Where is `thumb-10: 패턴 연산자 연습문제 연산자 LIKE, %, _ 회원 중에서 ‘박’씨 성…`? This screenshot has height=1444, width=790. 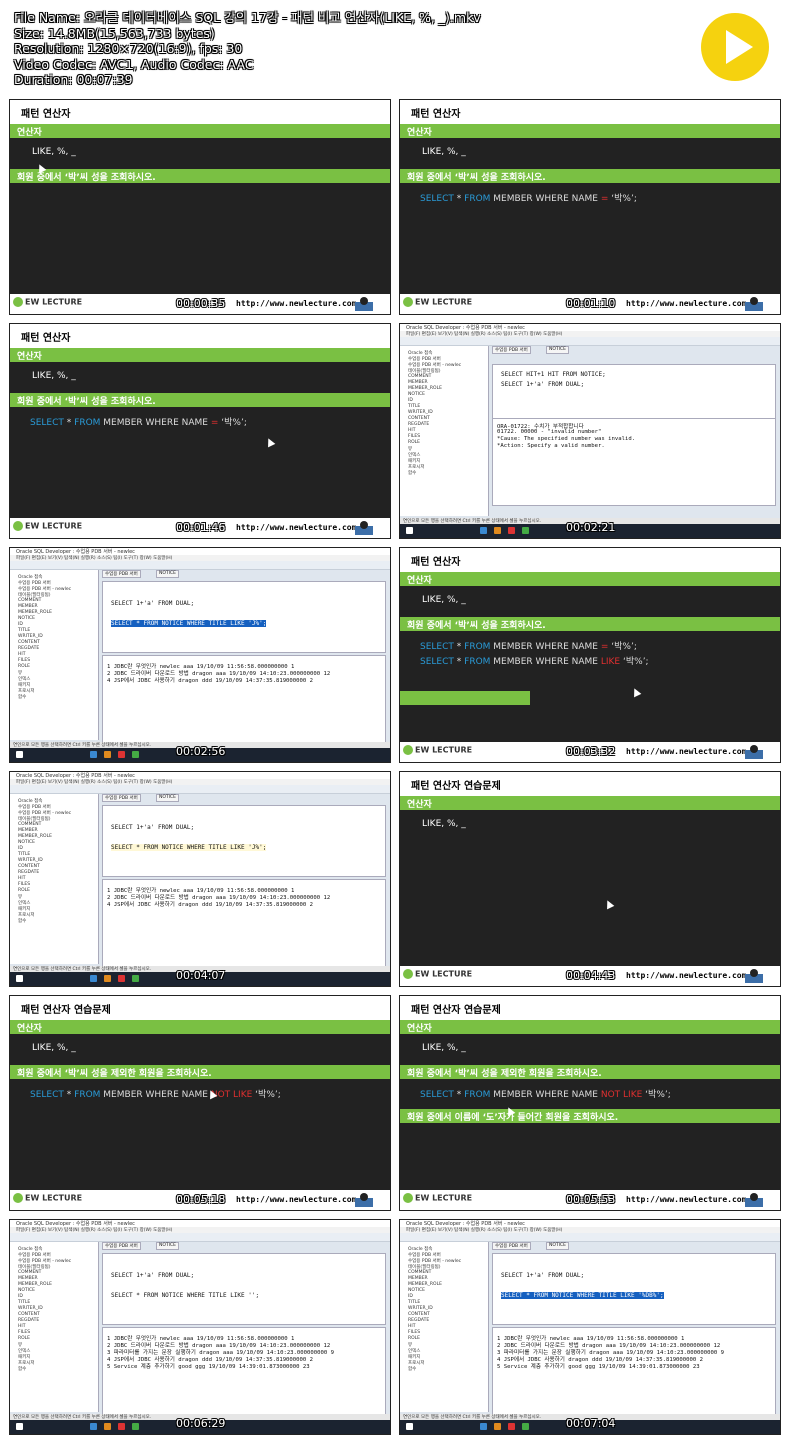 thumb-10: 패턴 연산자 연습문제 연산자 LIKE, %, _ 회원 중에서 ‘박’씨 성… is located at coordinates (590, 1103).